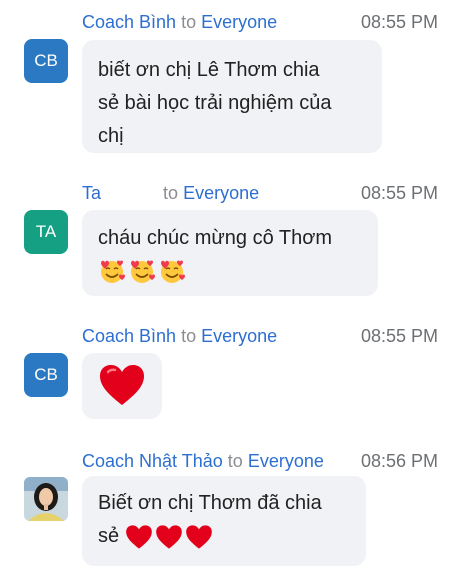  What do you see at coordinates (230, 253) in the screenshot?
I see `message-bubble: cháu chúc mừng cô Thơm` at bounding box center [230, 253].